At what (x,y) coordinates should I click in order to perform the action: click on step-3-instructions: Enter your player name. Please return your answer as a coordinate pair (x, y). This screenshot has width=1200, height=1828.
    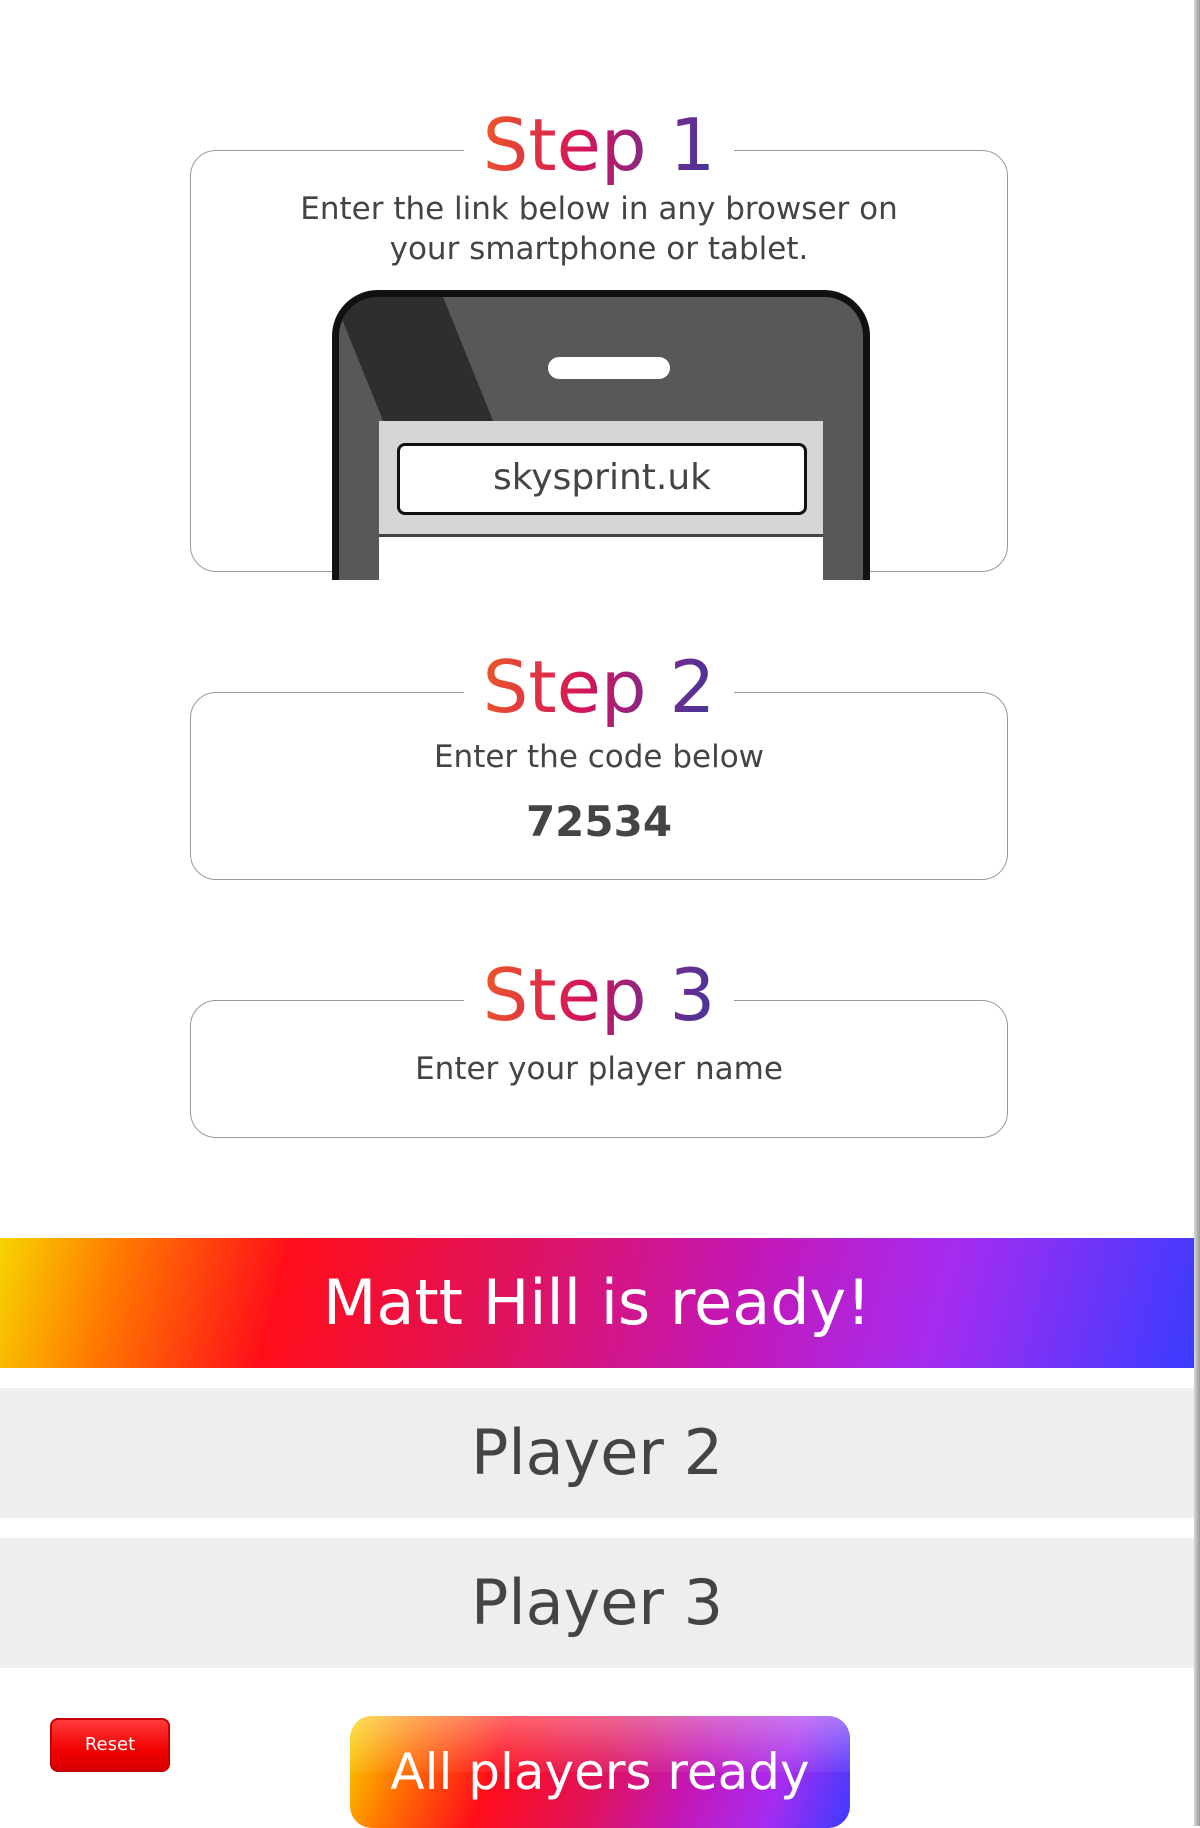
    Looking at the image, I should click on (599, 1069).